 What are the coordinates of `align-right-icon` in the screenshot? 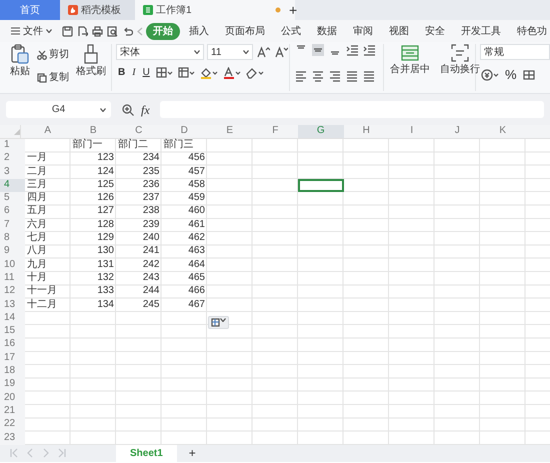 It's located at (335, 76).